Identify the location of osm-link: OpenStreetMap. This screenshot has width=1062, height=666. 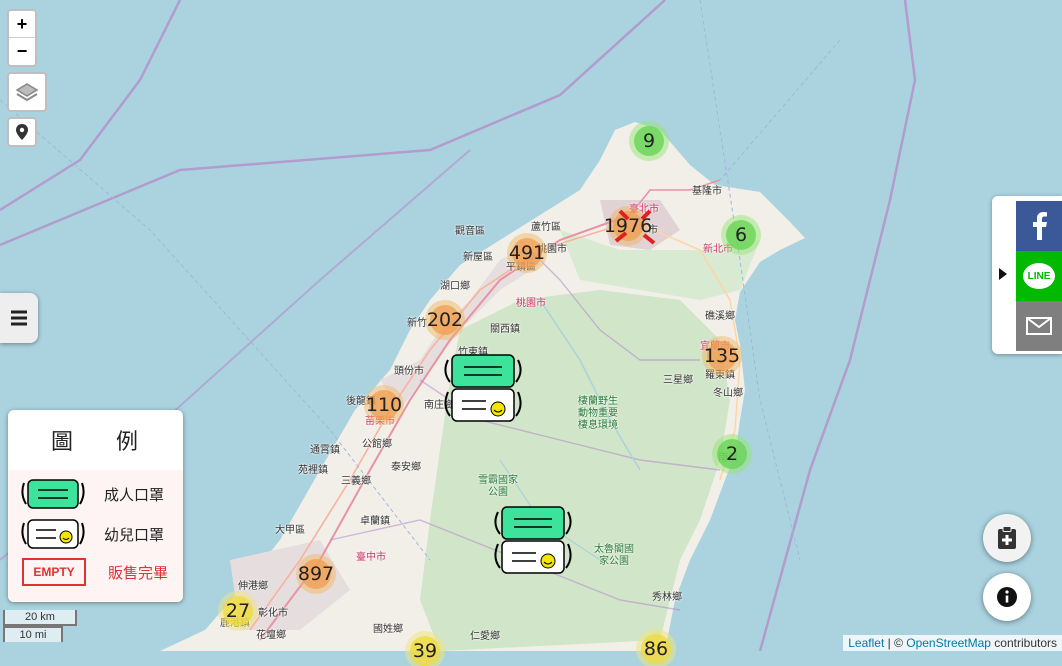
(948, 643).